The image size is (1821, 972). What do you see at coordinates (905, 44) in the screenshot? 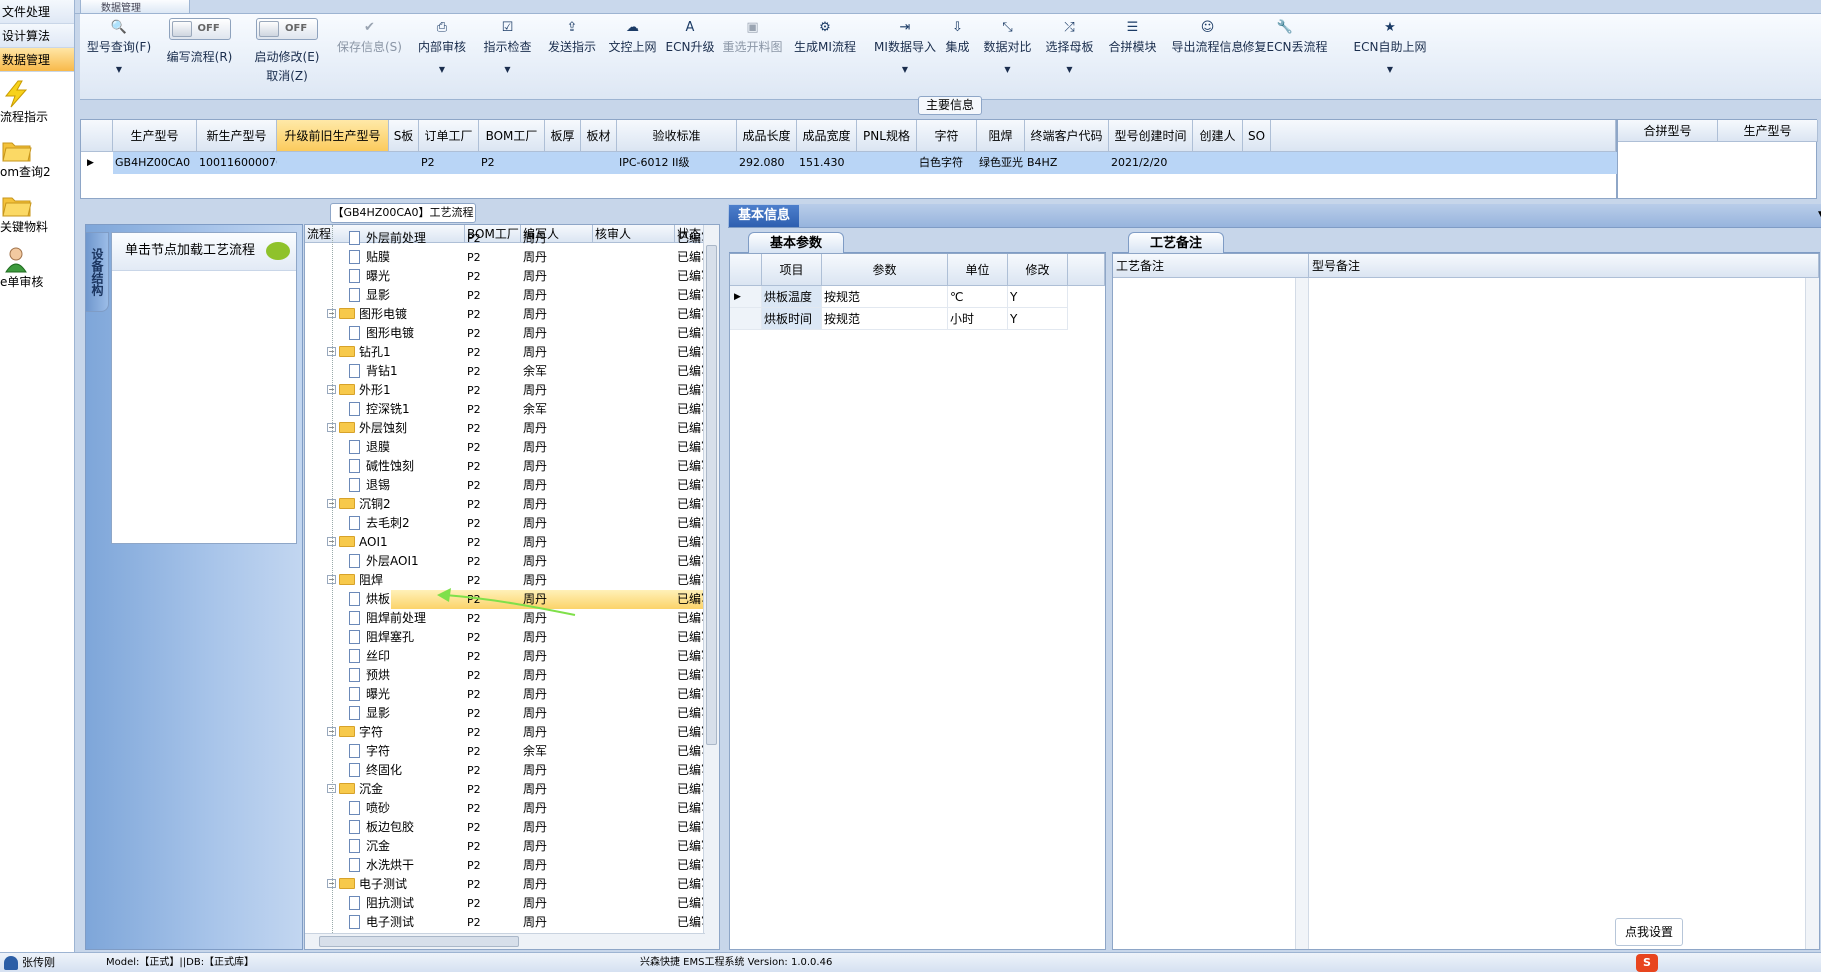
I see `toolbar-button-12: ⇥ MI数据导入 ▼` at bounding box center [905, 44].